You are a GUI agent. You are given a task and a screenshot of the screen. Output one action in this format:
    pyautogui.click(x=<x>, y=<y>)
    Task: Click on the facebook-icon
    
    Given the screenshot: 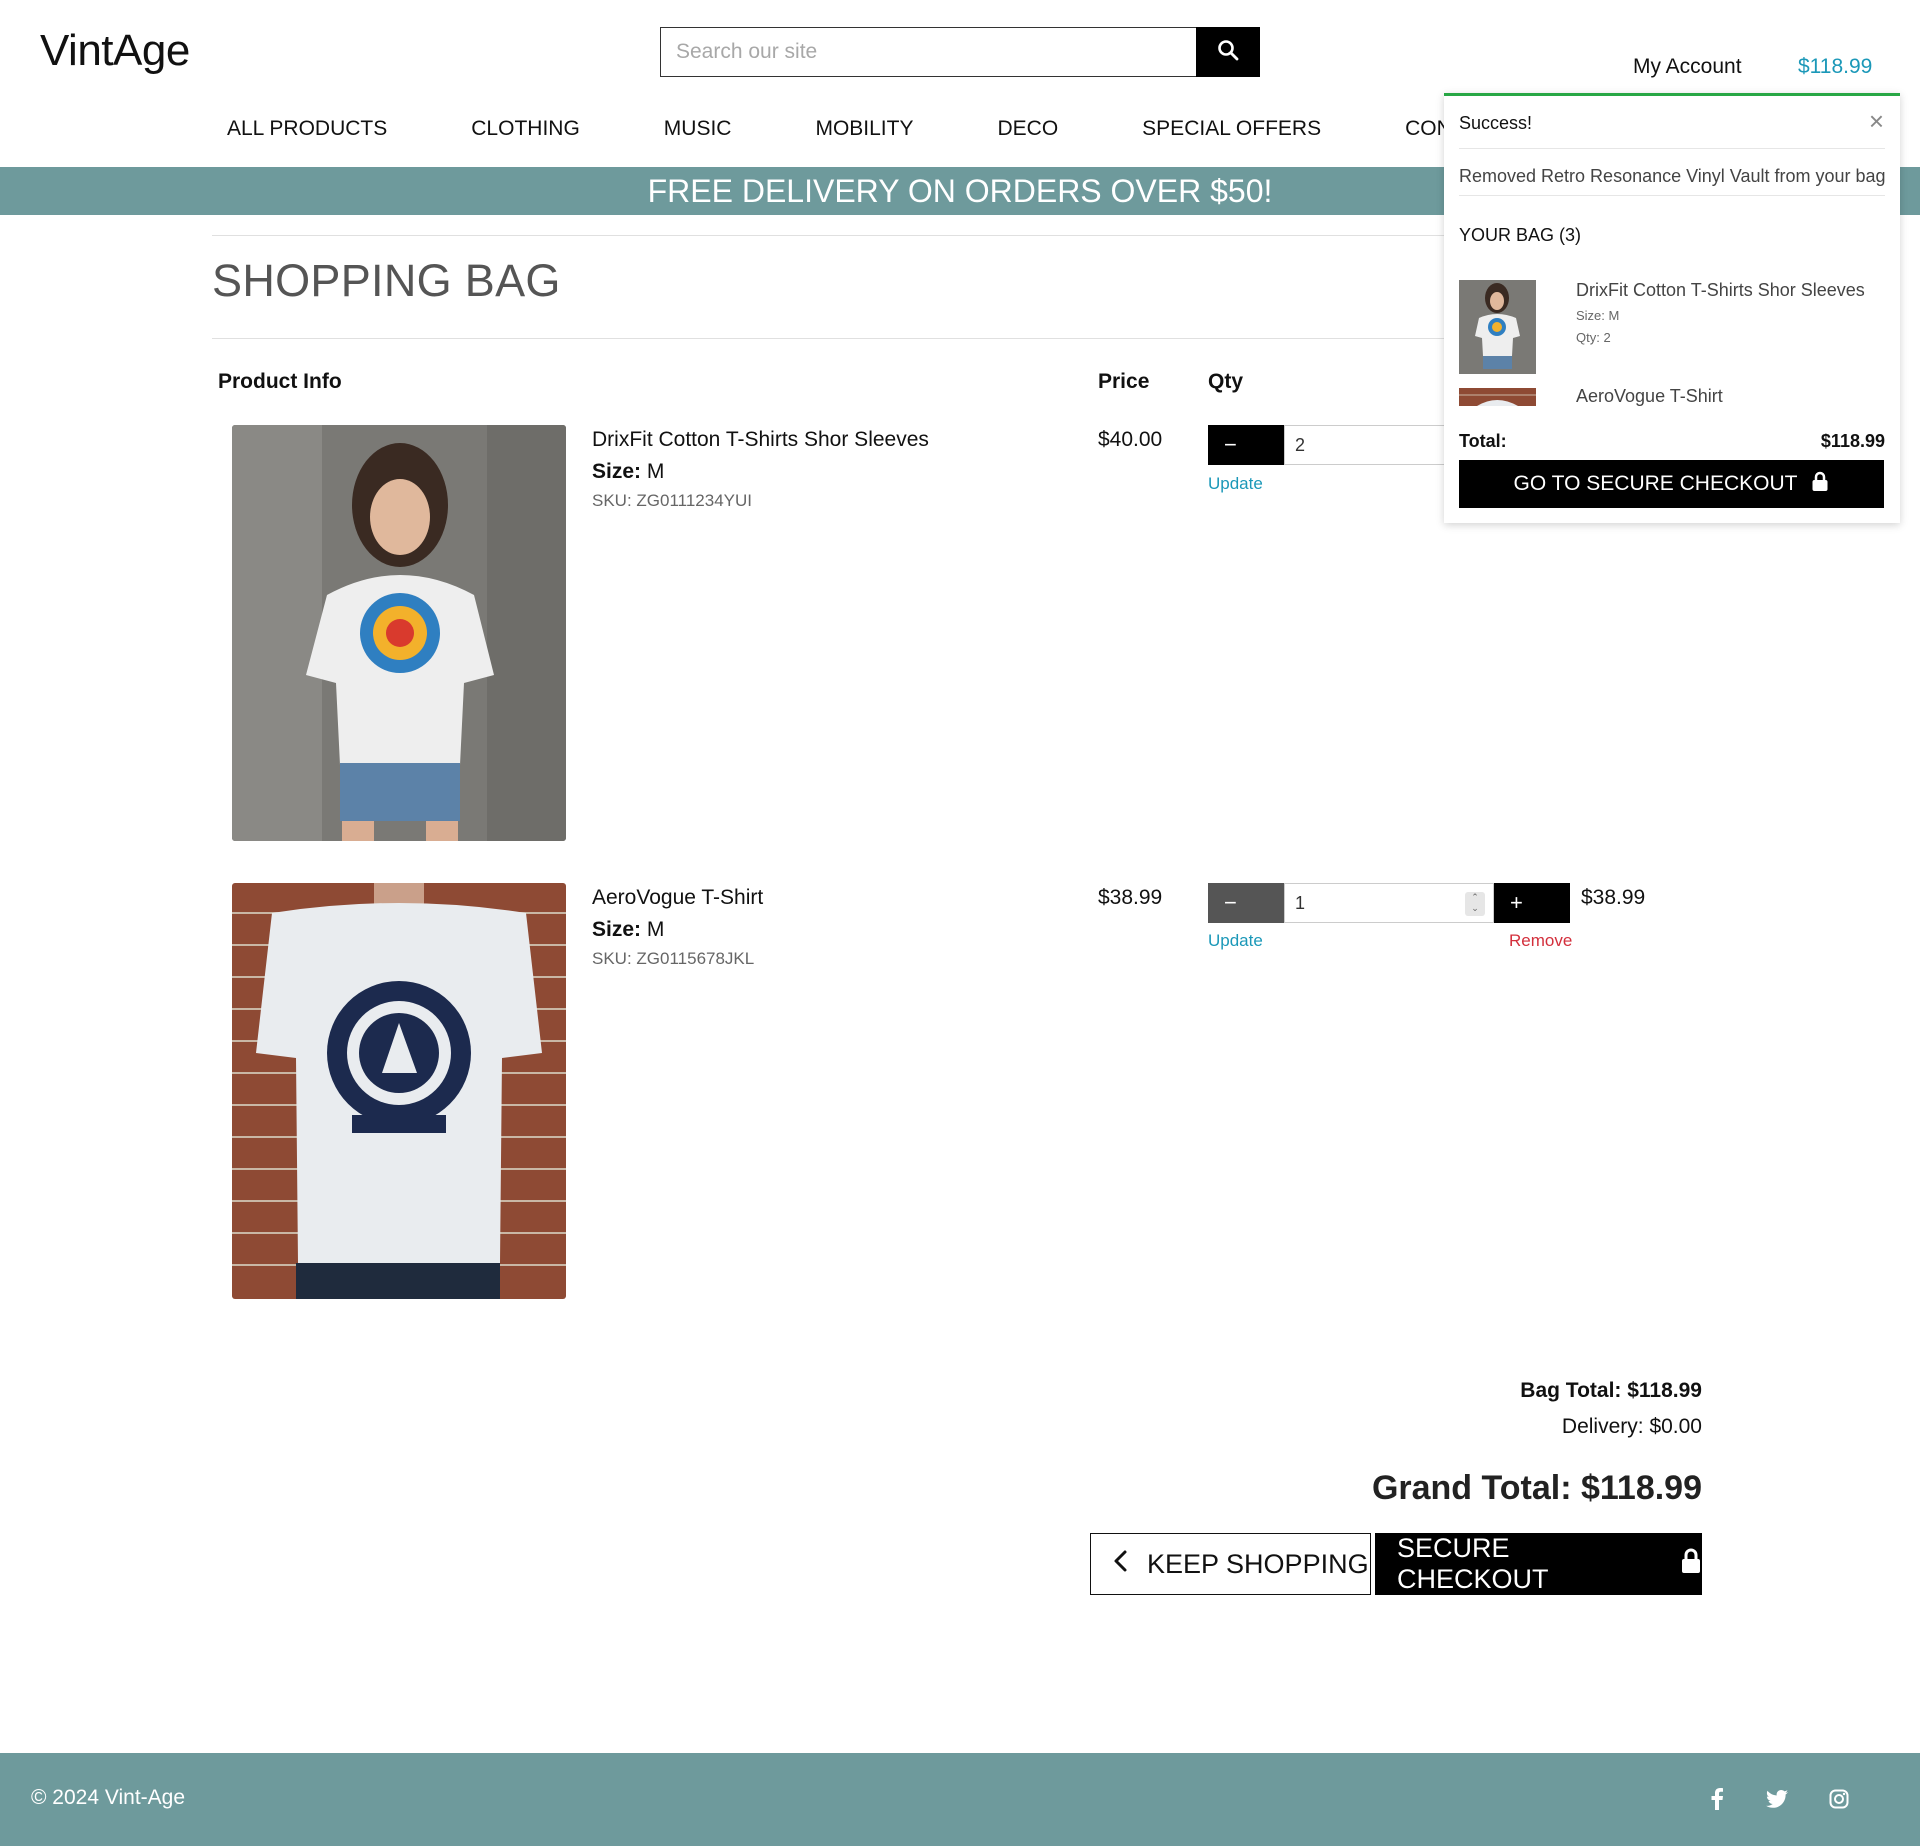 What is the action you would take?
    pyautogui.click(x=1717, y=1799)
    